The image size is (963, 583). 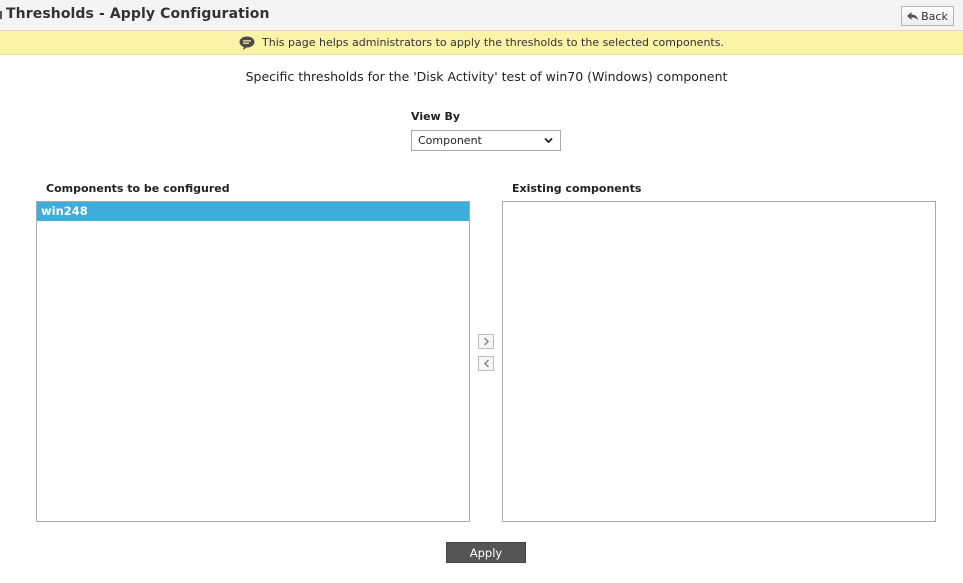 What do you see at coordinates (913, 15) in the screenshot?
I see `reply-arrow-icon` at bounding box center [913, 15].